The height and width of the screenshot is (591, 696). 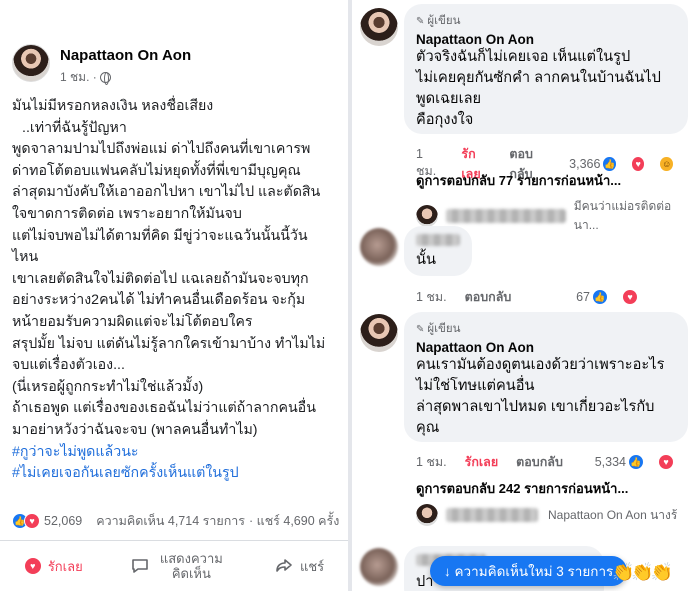 I want to click on share-button: แชร์, so click(x=299, y=566).